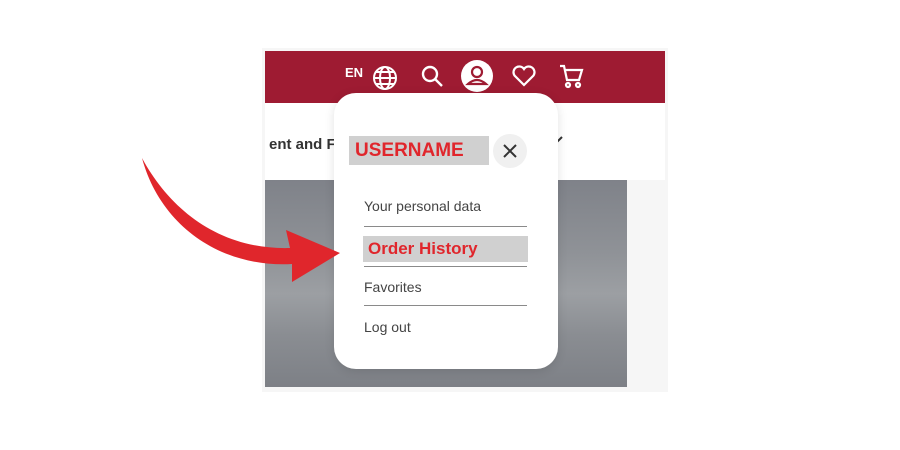 This screenshot has width=900, height=450. What do you see at coordinates (419, 150) in the screenshot?
I see `username-label: USERNAME` at bounding box center [419, 150].